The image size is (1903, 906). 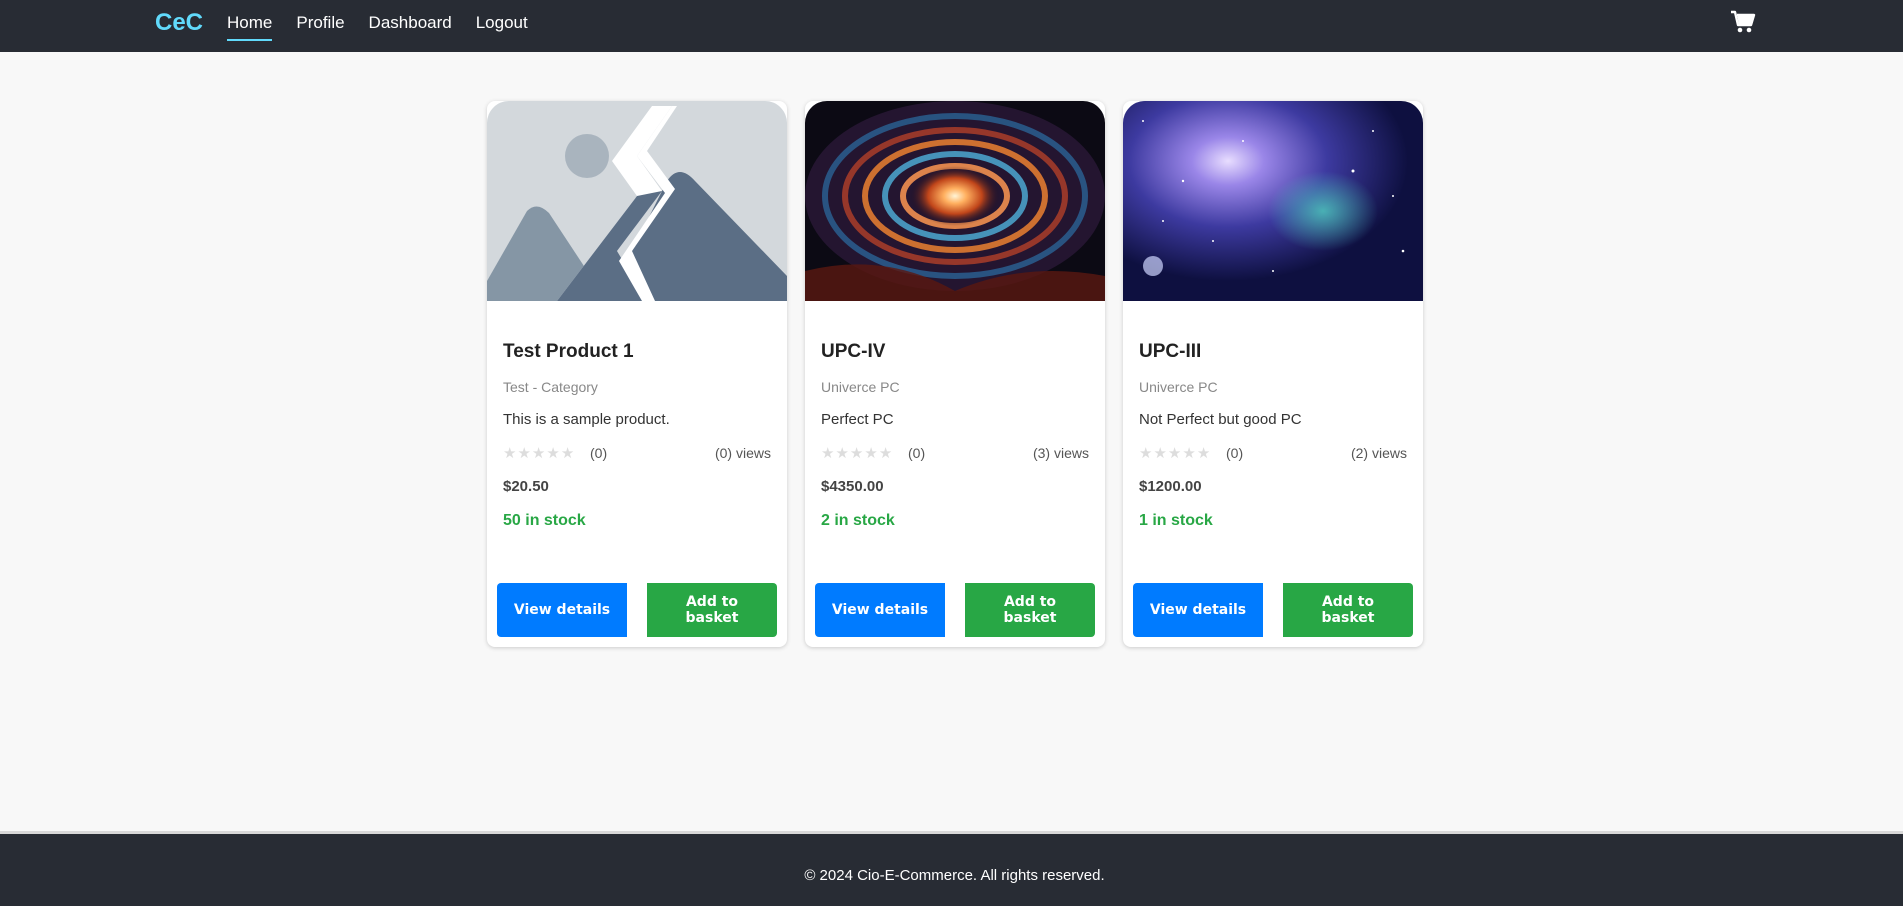 What do you see at coordinates (637, 201) in the screenshot?
I see `placeholder-image` at bounding box center [637, 201].